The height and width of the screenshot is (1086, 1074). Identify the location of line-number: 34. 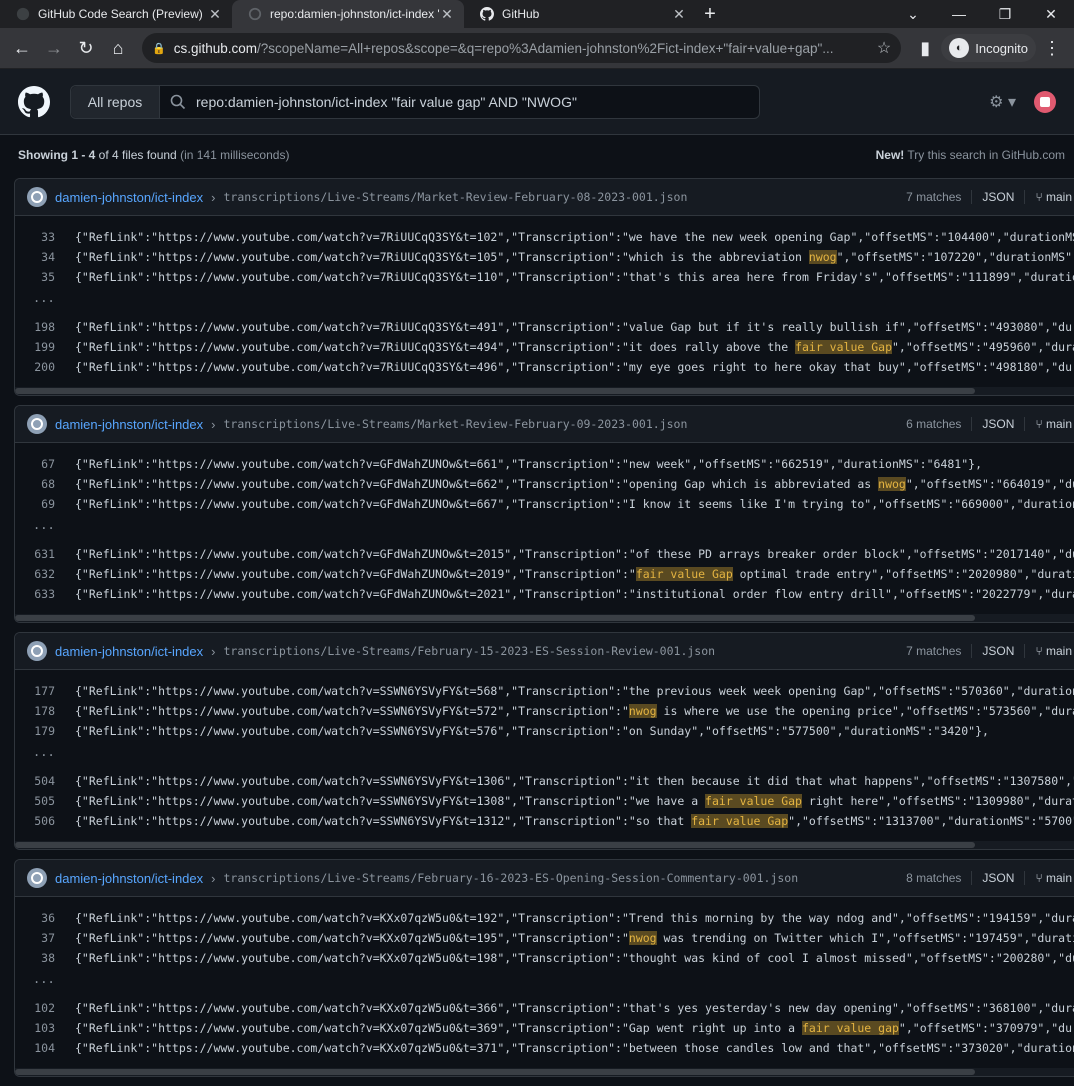
(45, 257).